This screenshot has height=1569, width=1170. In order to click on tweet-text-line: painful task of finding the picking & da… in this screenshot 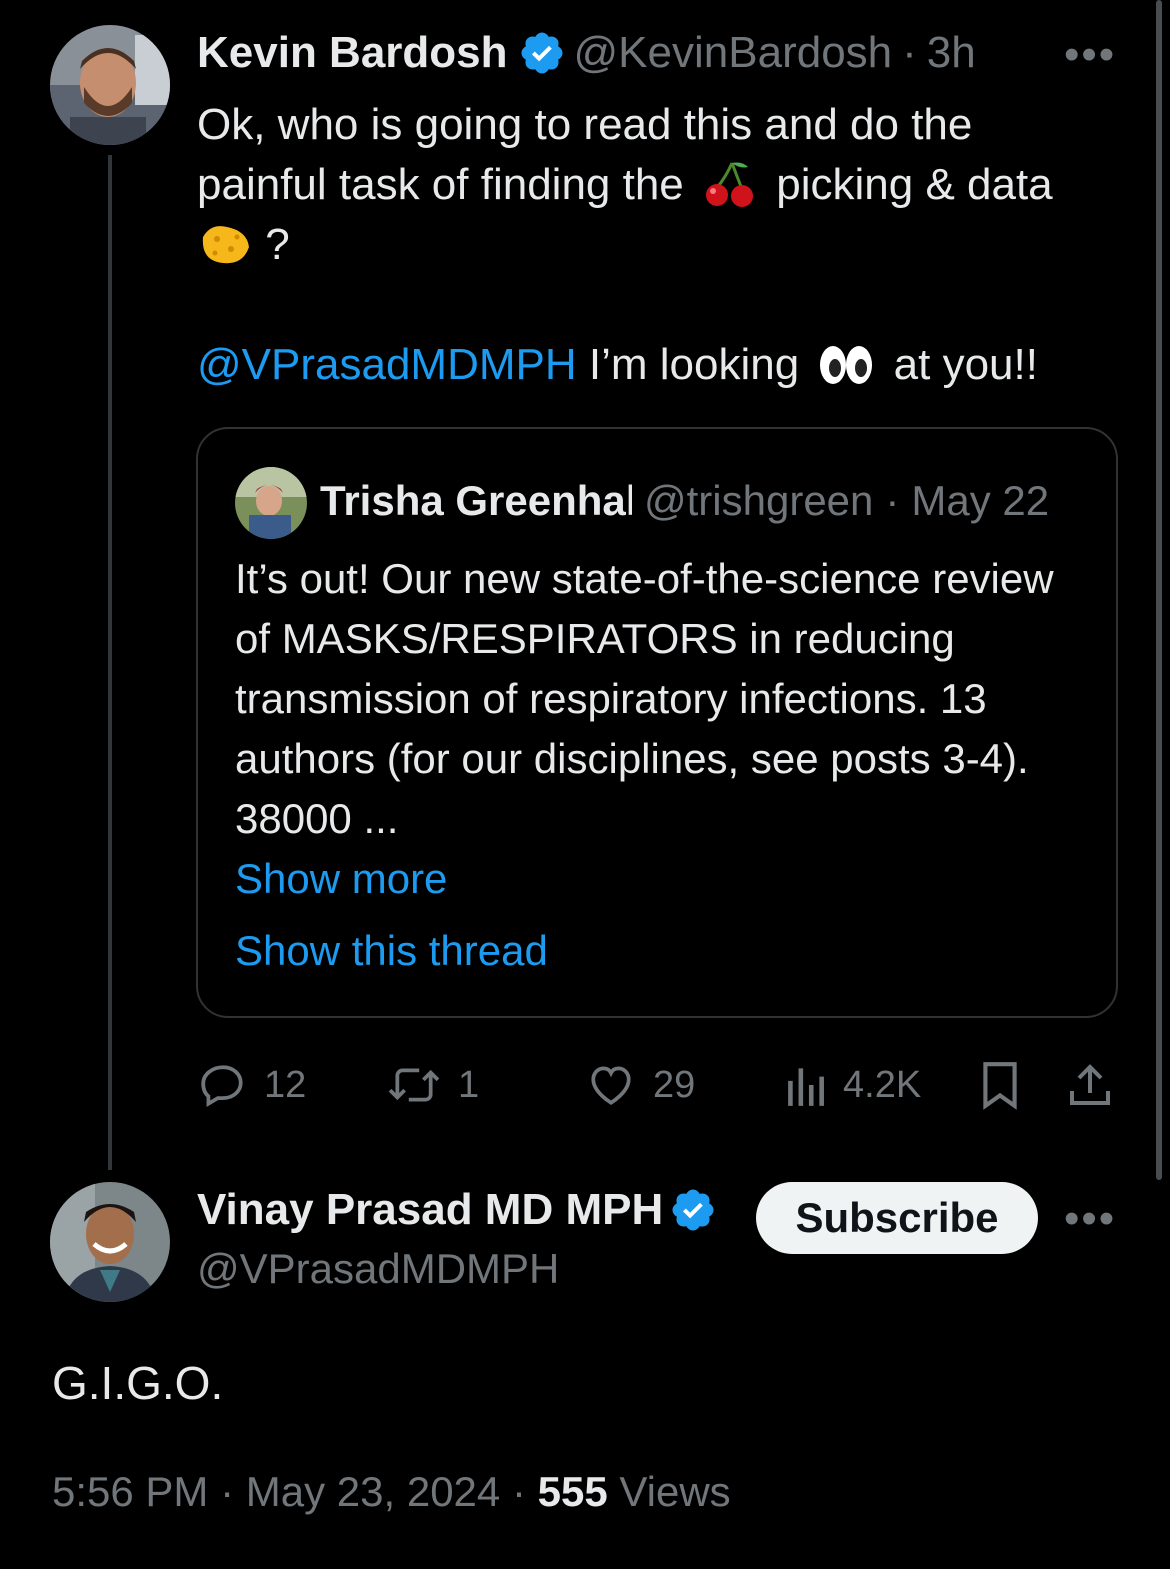, I will do `click(657, 185)`.